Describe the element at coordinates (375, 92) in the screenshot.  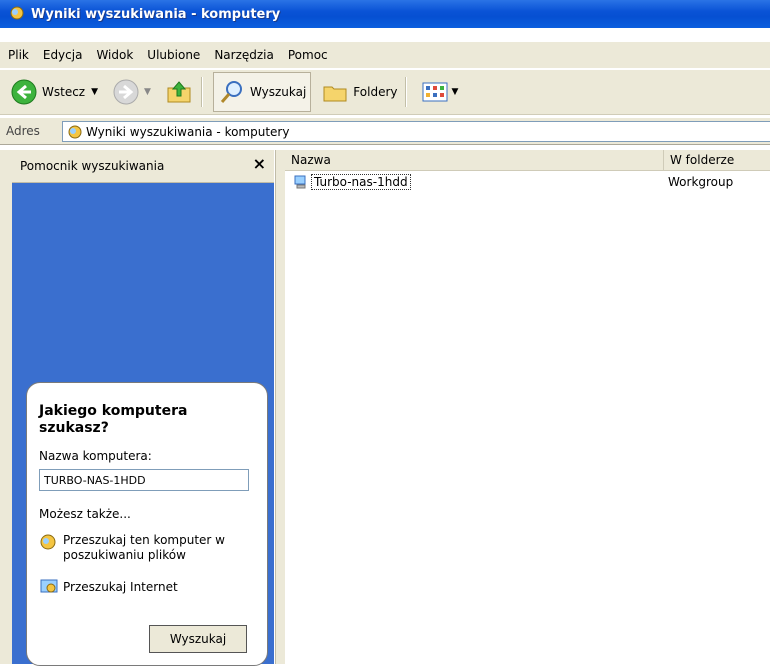
I see `folders-label: Foldery` at that location.